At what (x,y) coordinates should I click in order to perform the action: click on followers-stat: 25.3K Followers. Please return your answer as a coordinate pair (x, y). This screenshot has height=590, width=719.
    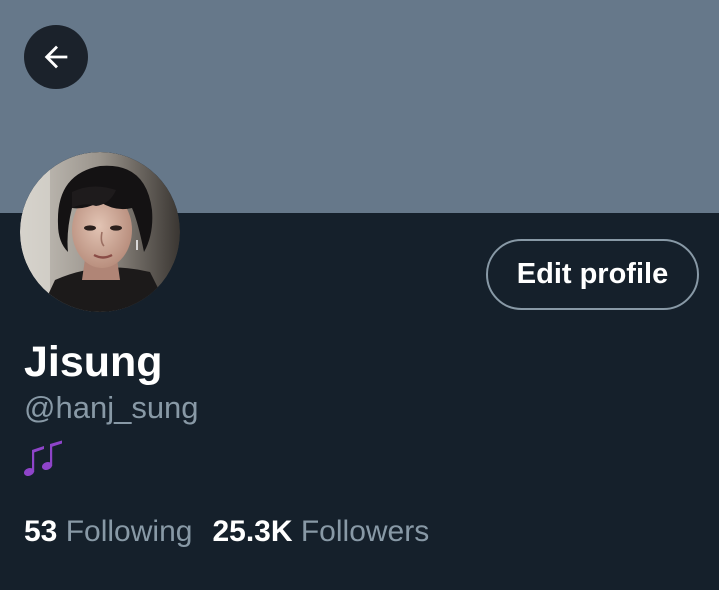
    Looking at the image, I should click on (320, 531).